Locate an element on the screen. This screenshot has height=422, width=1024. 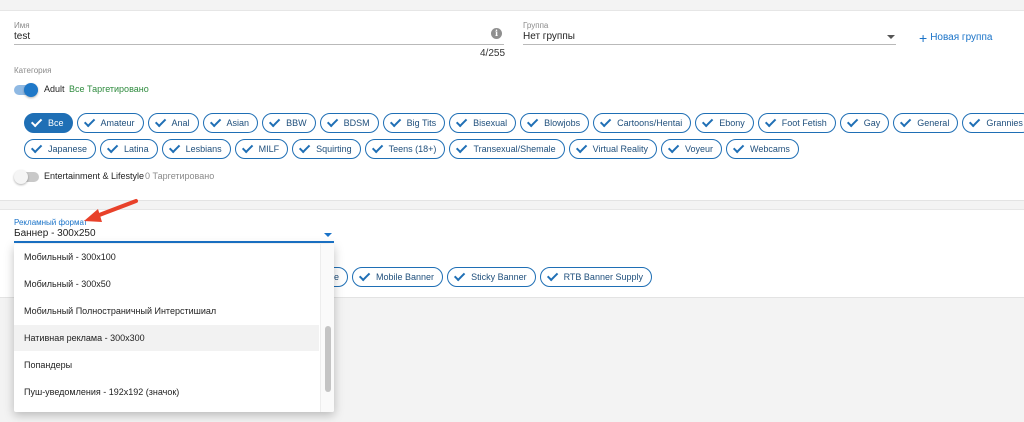
chip-label: Transexual/Shemale is located at coordinates (514, 149).